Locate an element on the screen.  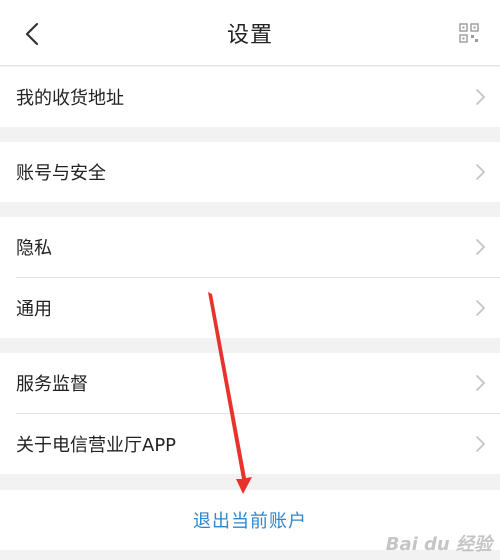
row-general: 通用 is located at coordinates (250, 308).